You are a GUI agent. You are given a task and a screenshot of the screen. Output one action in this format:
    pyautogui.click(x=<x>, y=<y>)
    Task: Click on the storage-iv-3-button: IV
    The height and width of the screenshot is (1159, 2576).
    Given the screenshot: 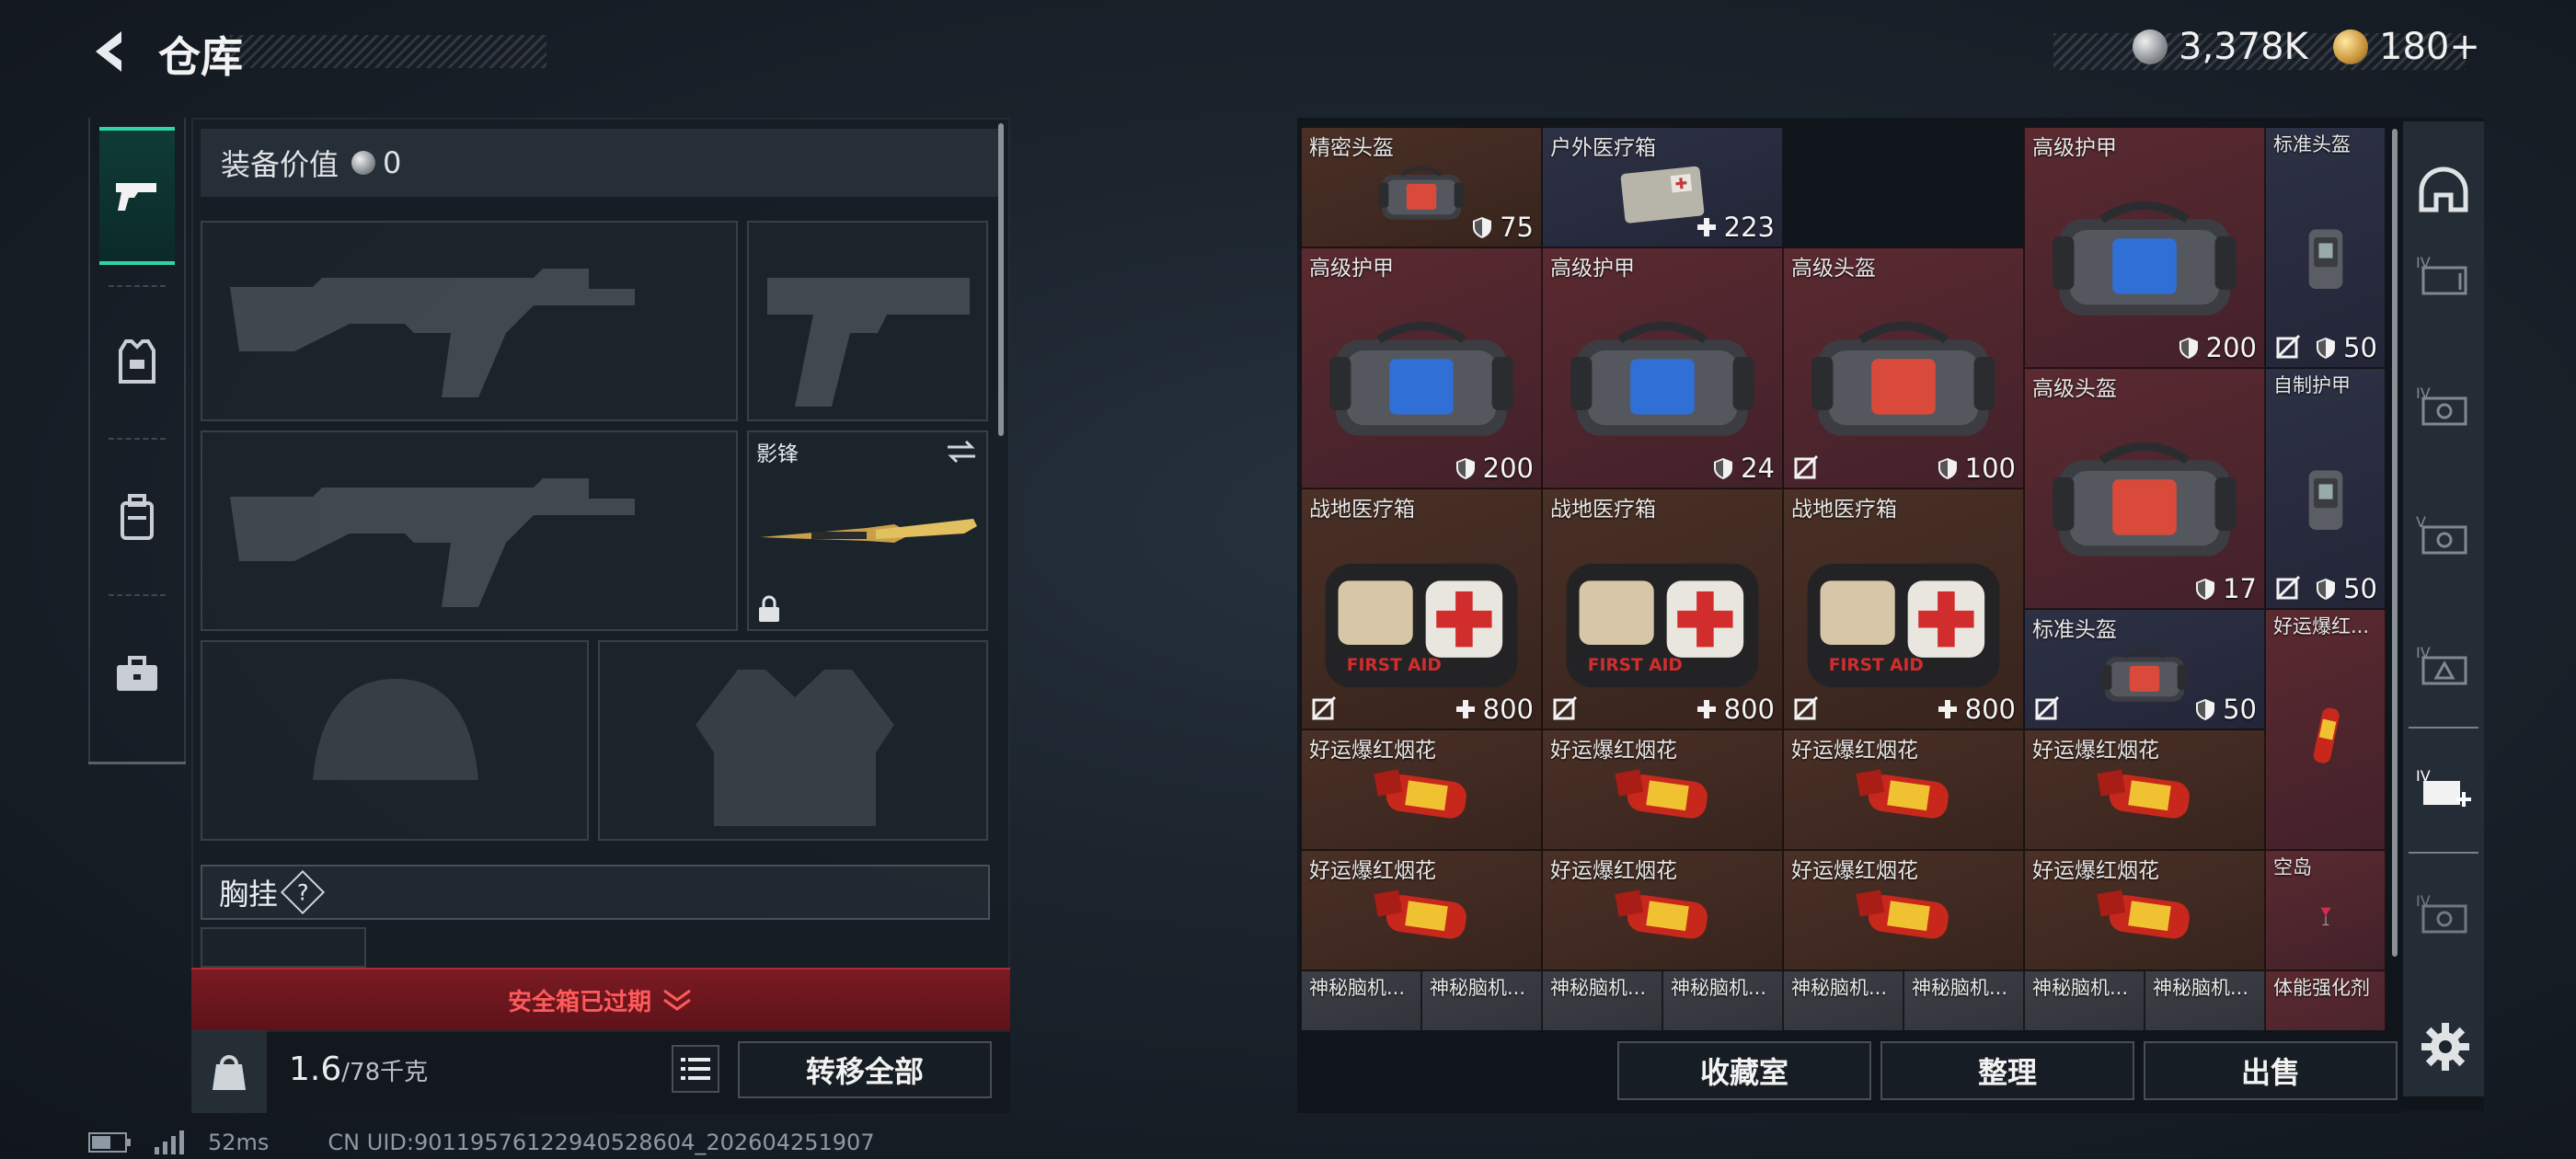 What is the action you would take?
    pyautogui.click(x=2443, y=664)
    